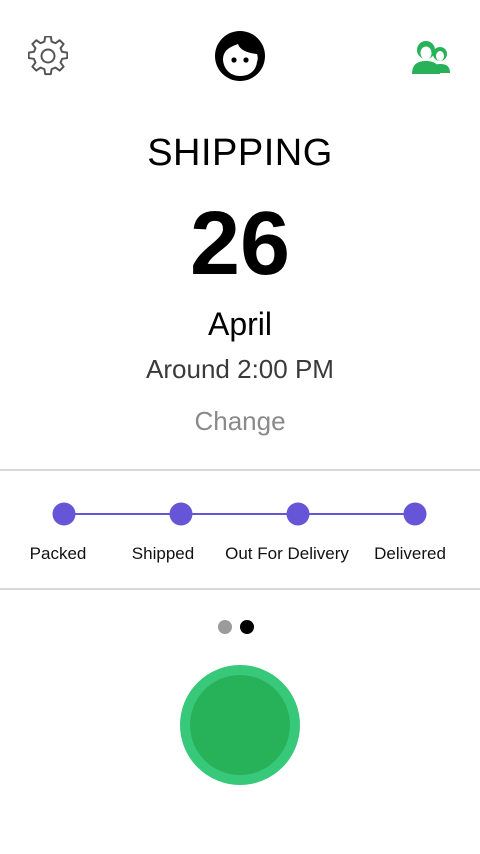 This screenshot has height=854, width=480. I want to click on progress-step-out-for-delivery-label: Out For Delivery, so click(287, 553).